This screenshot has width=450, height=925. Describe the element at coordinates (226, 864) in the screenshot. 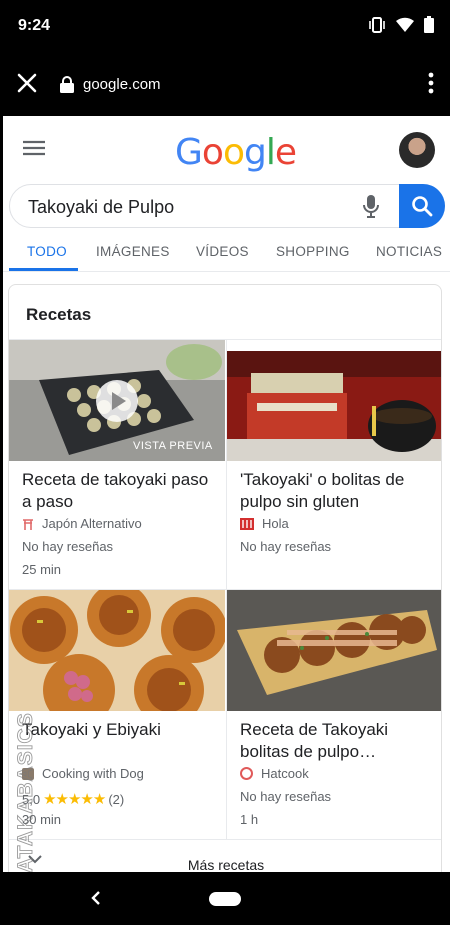

I see `more-recipes-label: Más recetas` at that location.